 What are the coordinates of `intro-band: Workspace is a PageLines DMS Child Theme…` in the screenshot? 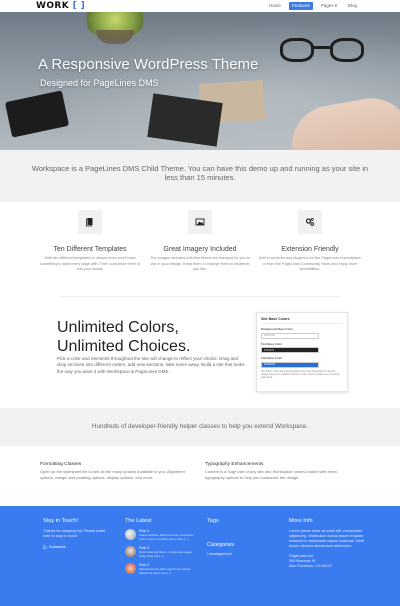 It's located at (200, 176).